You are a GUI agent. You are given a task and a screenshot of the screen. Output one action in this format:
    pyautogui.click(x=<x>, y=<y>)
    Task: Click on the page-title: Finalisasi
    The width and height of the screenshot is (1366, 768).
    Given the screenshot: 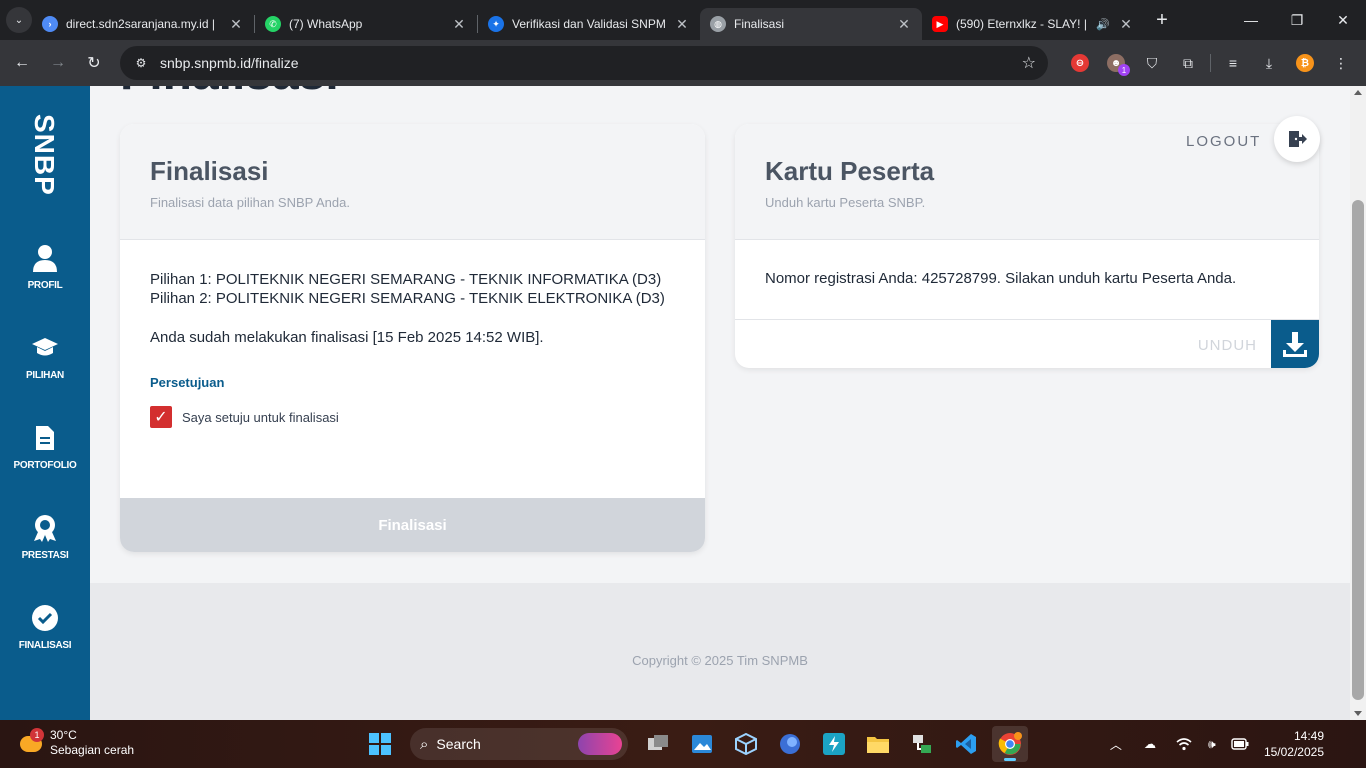 What is the action you would take?
    pyautogui.click(x=229, y=93)
    